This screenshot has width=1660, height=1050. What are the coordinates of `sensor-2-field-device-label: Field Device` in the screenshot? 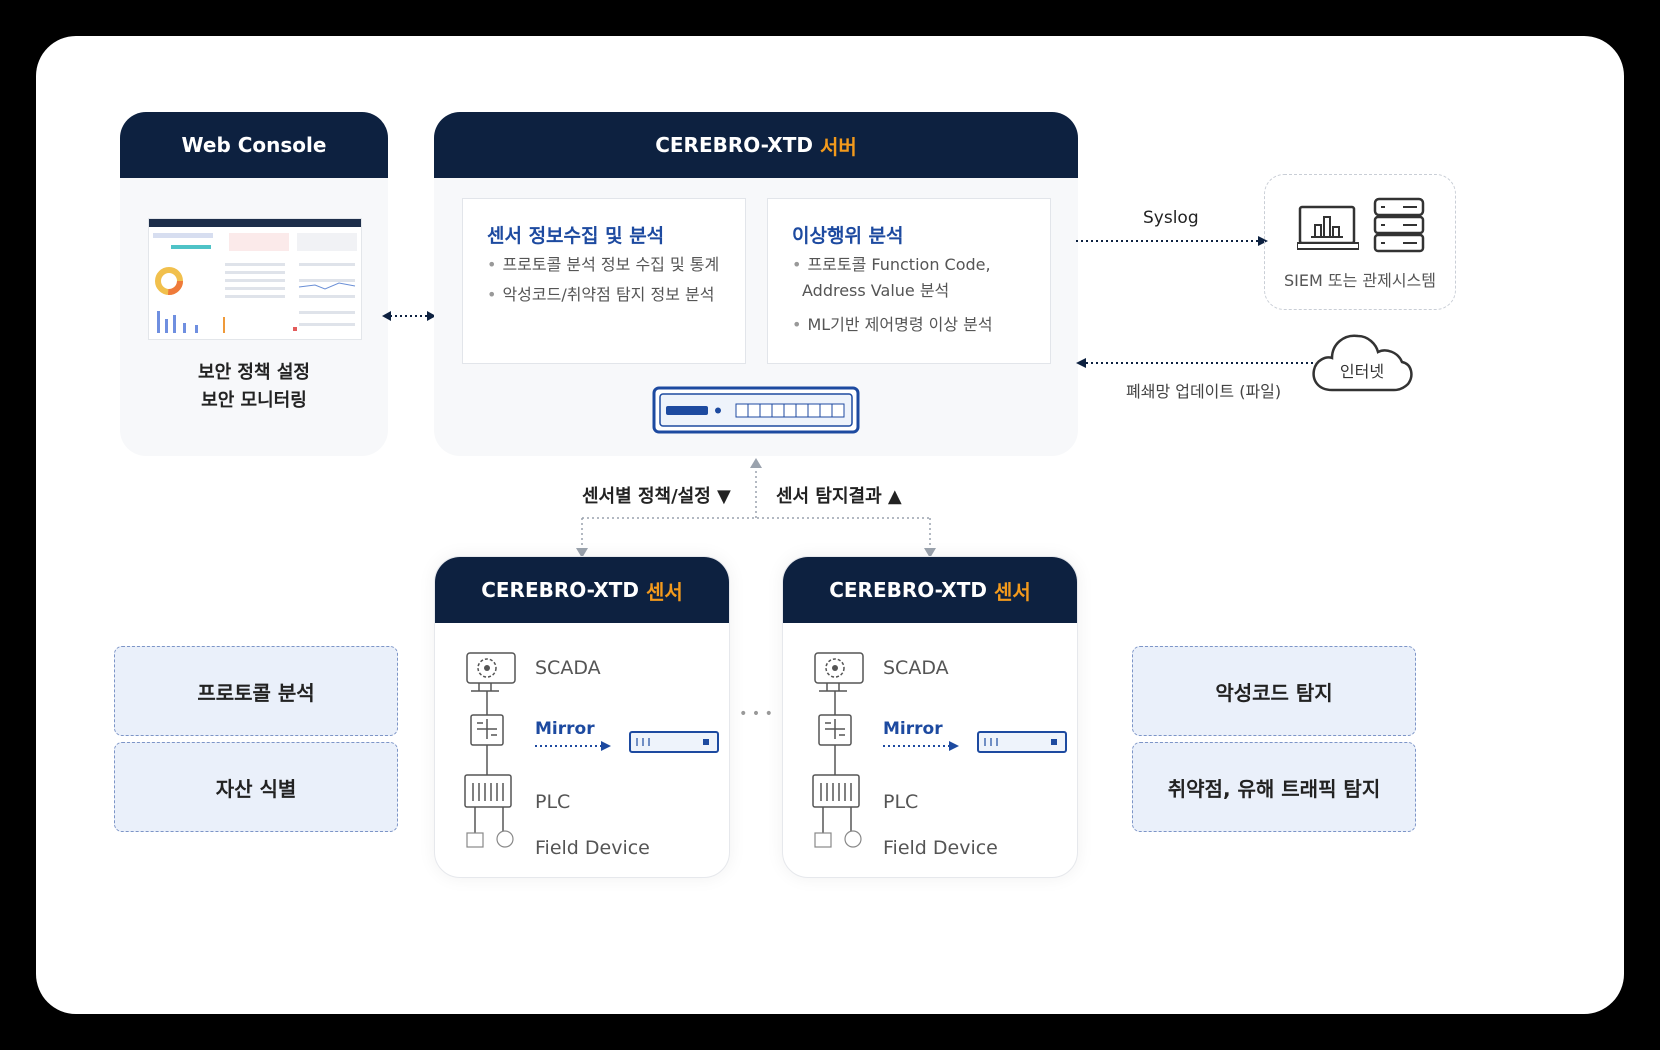 It's located at (940, 848).